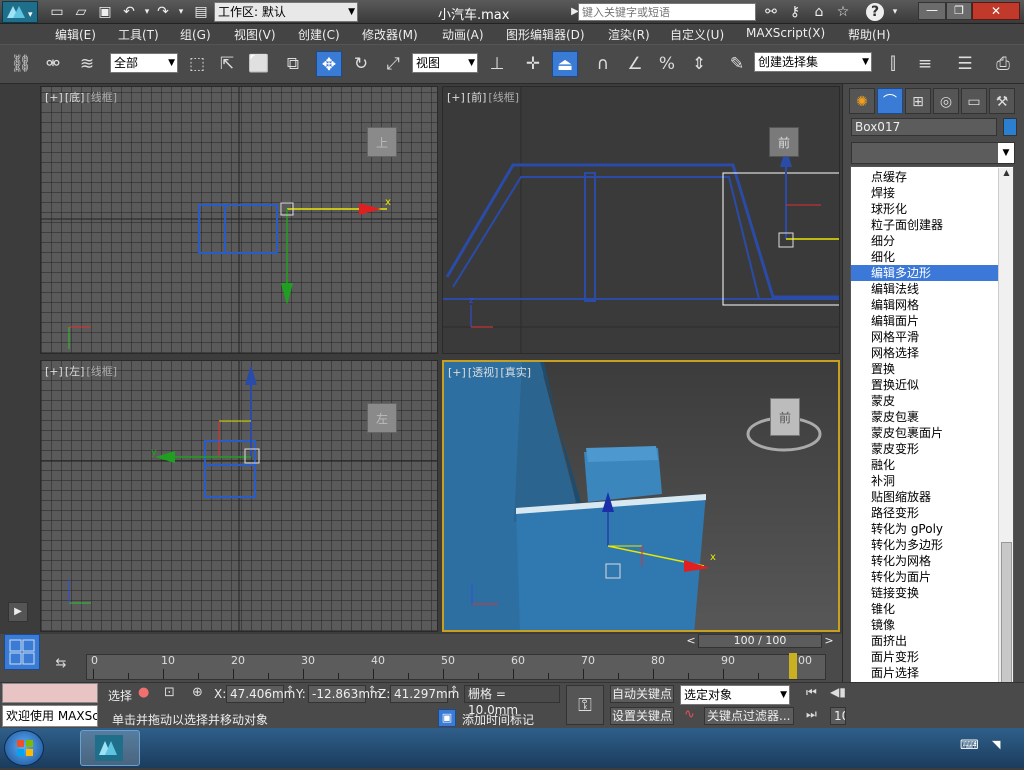  Describe the element at coordinates (926, 321) in the screenshot. I see `modifier-list-item: 编辑面片` at that location.